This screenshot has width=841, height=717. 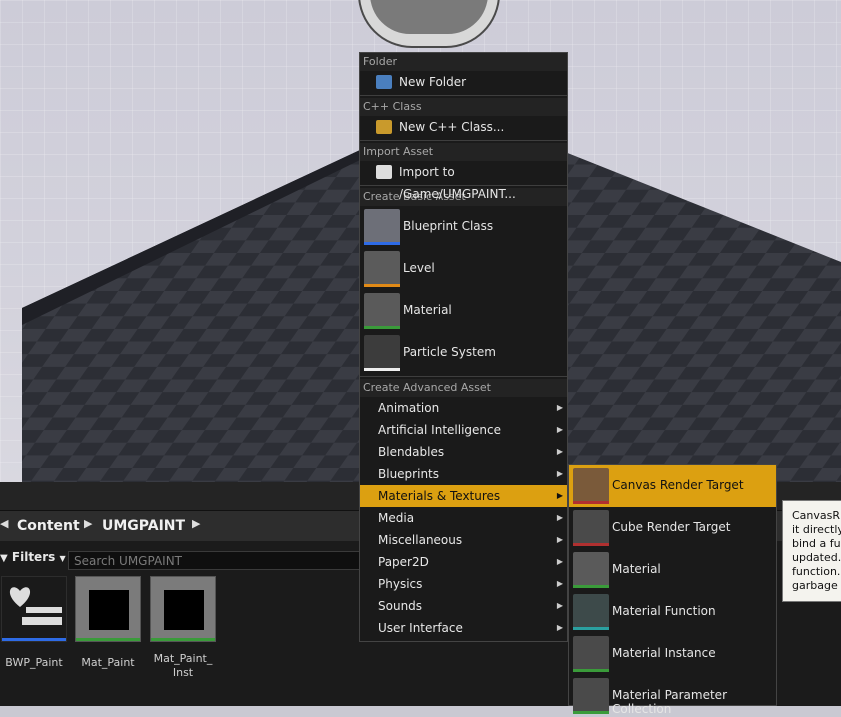 I want to click on chevron-down-icon: ▼, so click(x=62, y=558).